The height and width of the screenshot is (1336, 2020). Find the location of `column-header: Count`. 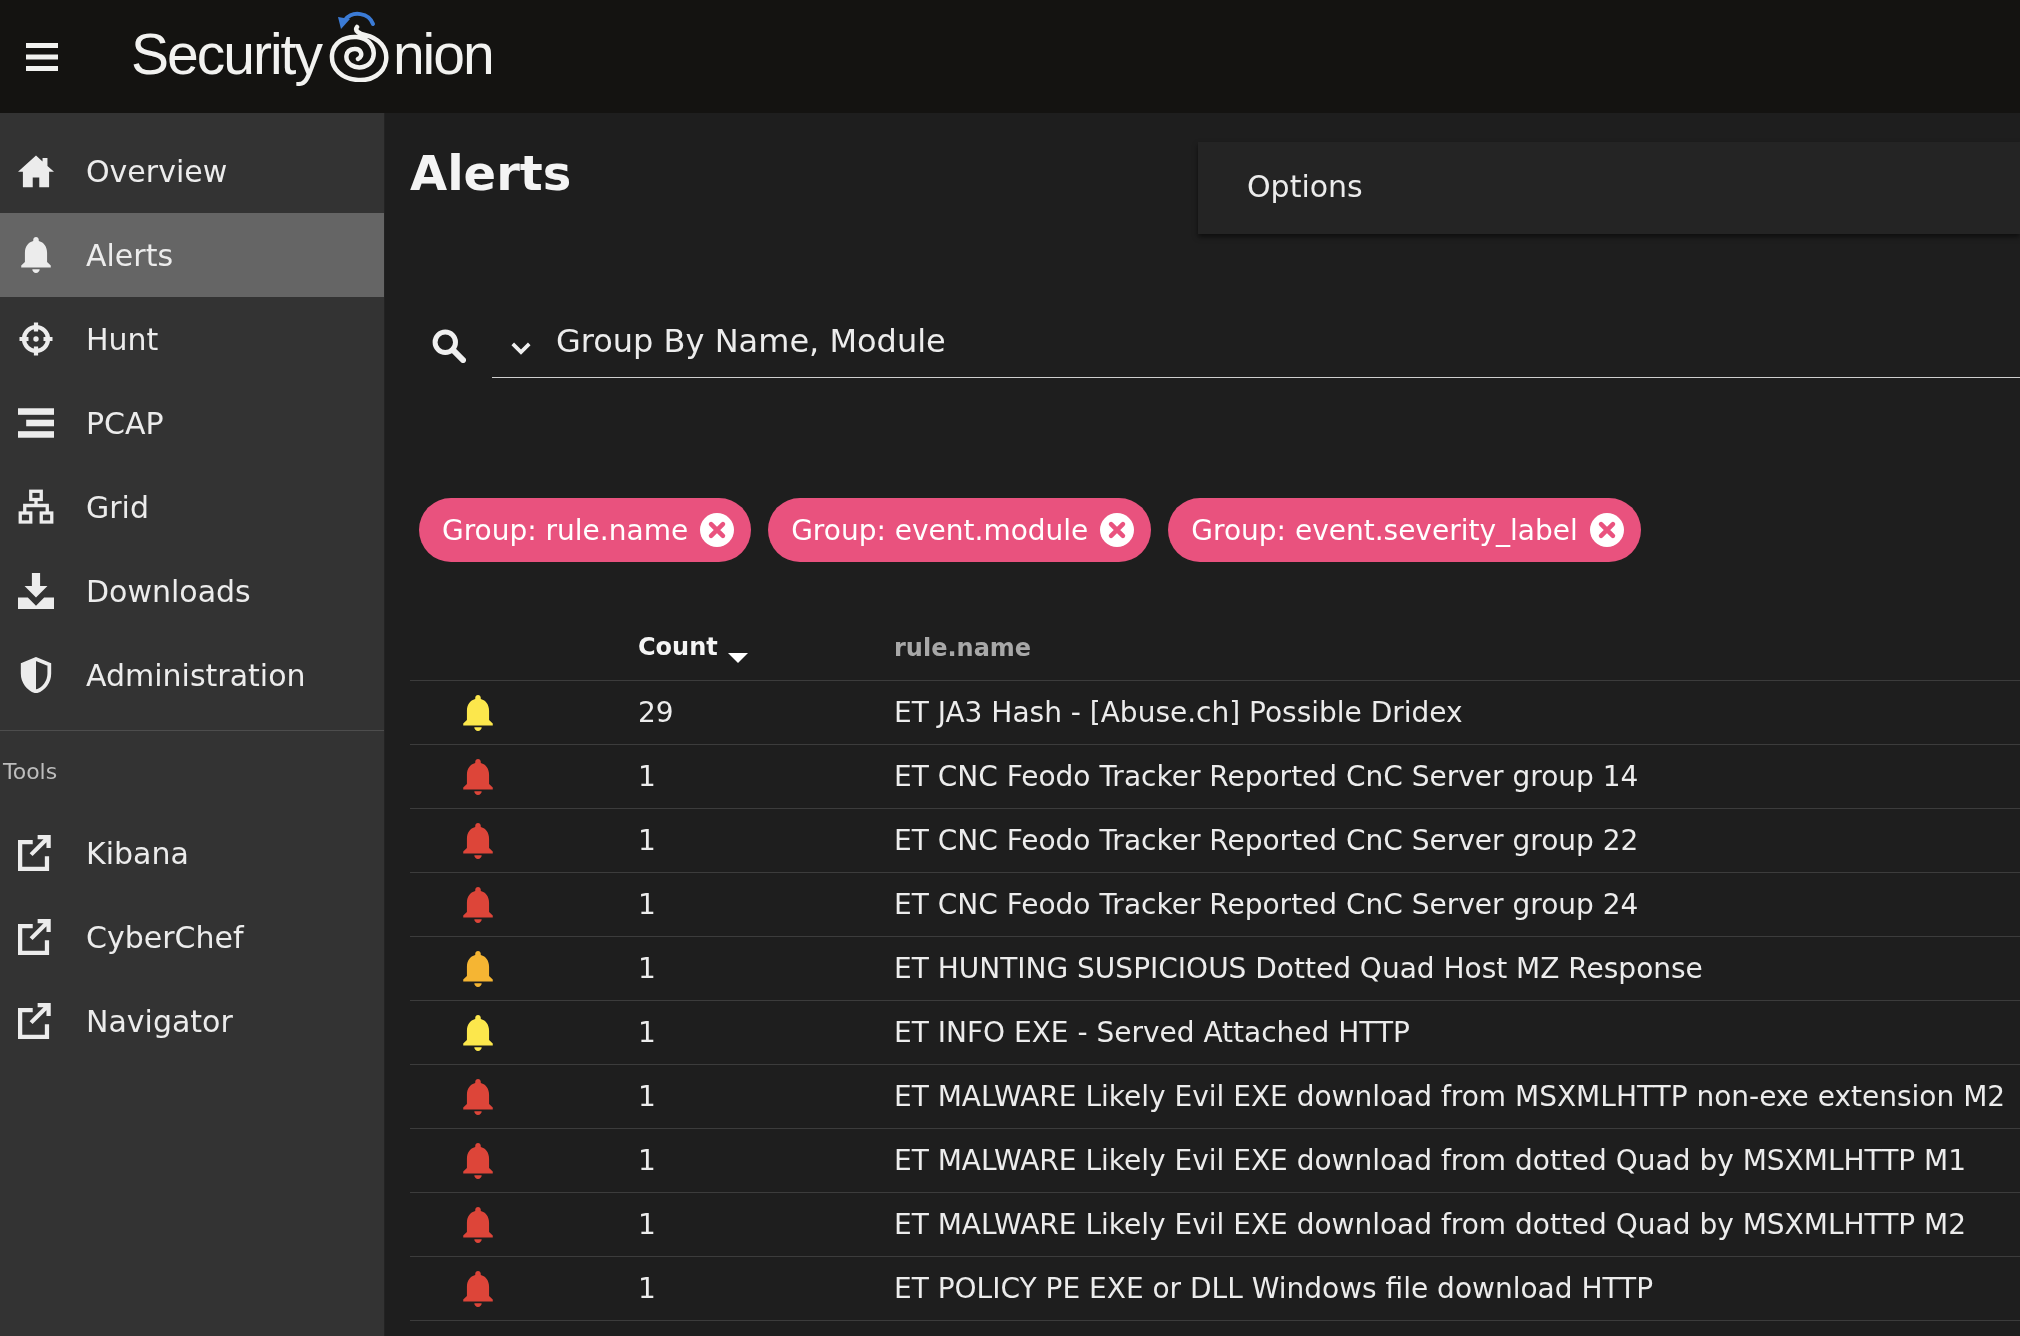

column-header: Count is located at coordinates (750, 648).